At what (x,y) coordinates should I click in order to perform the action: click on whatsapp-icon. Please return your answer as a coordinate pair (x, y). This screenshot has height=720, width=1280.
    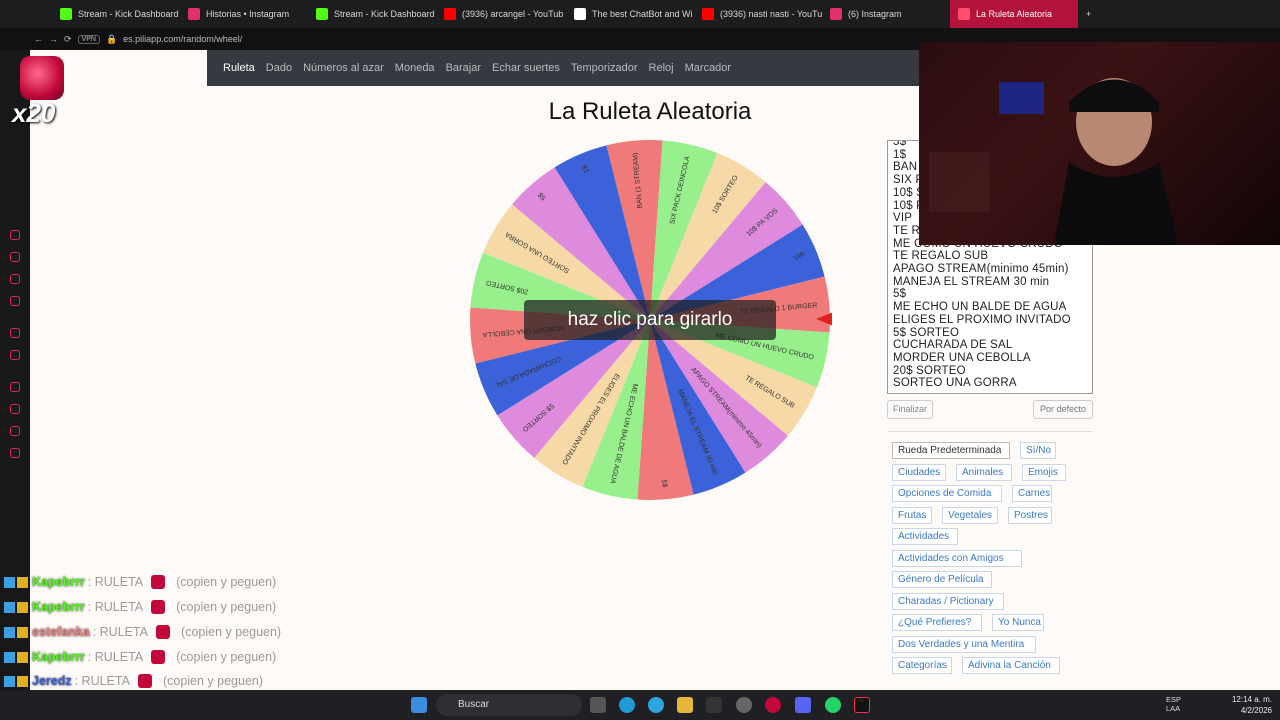
    Looking at the image, I should click on (833, 705).